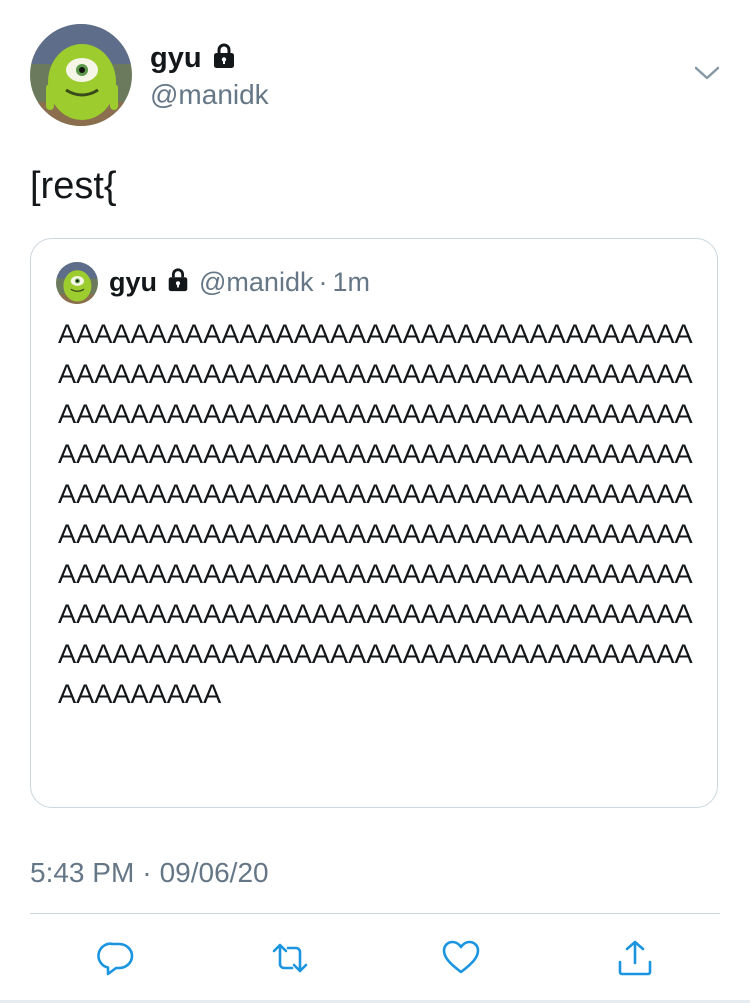 Image resolution: width=750 pixels, height=1003 pixels. What do you see at coordinates (256, 282) in the screenshot?
I see `quoted-handle: @manidk` at bounding box center [256, 282].